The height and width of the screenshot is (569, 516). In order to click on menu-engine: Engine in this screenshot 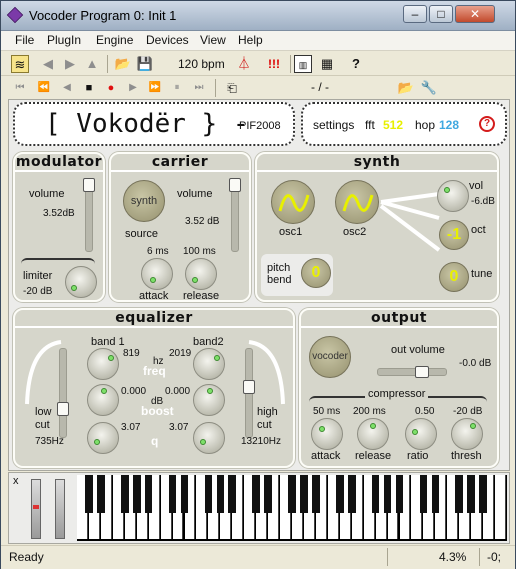, I will do `click(114, 40)`.